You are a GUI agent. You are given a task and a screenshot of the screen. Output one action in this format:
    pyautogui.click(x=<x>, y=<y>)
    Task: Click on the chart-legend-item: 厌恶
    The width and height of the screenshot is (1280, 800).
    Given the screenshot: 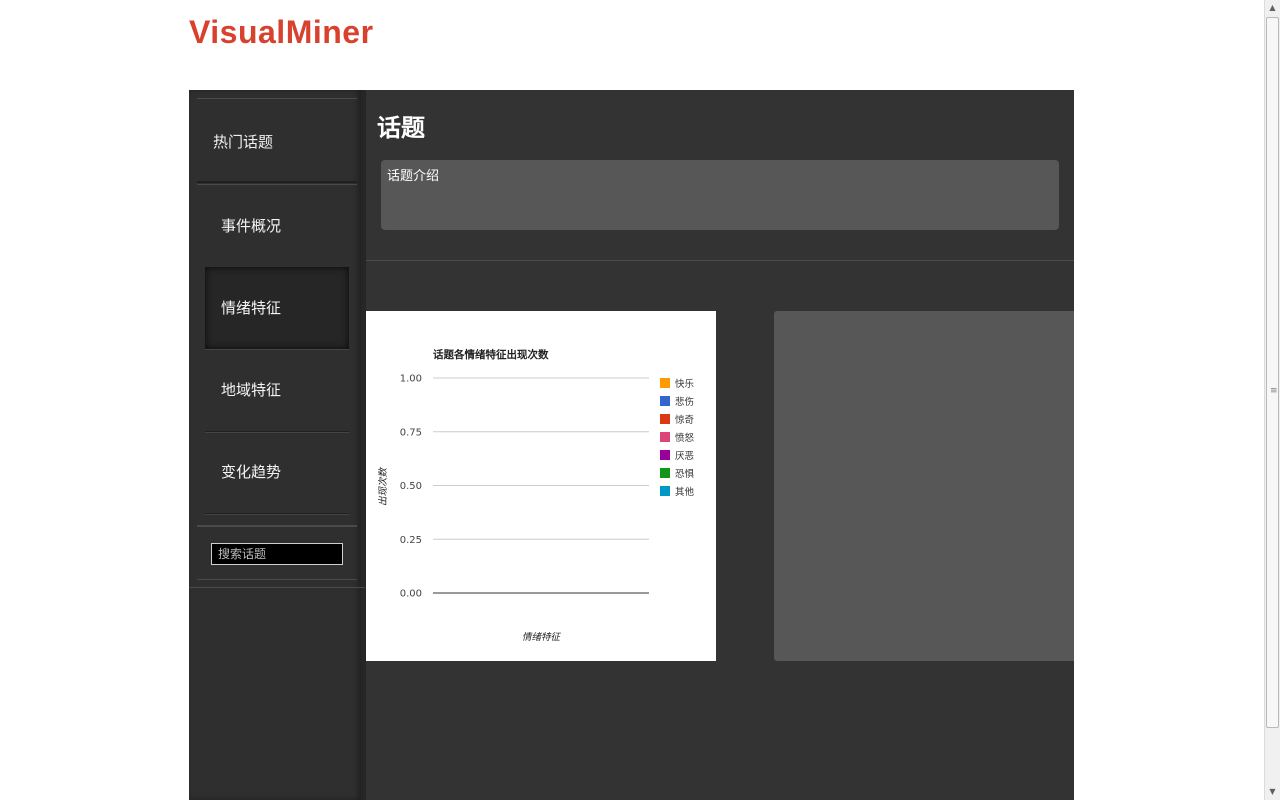 What is the action you would take?
    pyautogui.click(x=677, y=456)
    